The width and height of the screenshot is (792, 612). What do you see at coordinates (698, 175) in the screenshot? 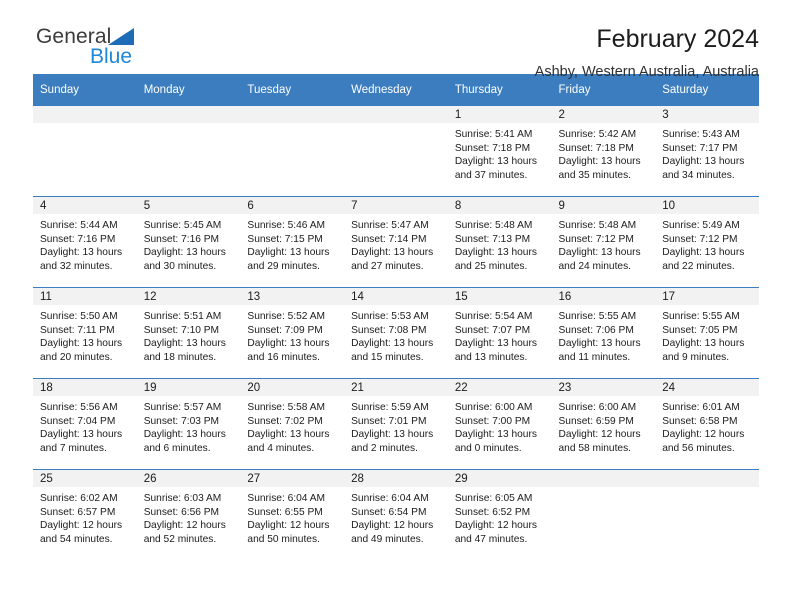
I see `daylight-duration-line2: and 34 minutes.` at bounding box center [698, 175].